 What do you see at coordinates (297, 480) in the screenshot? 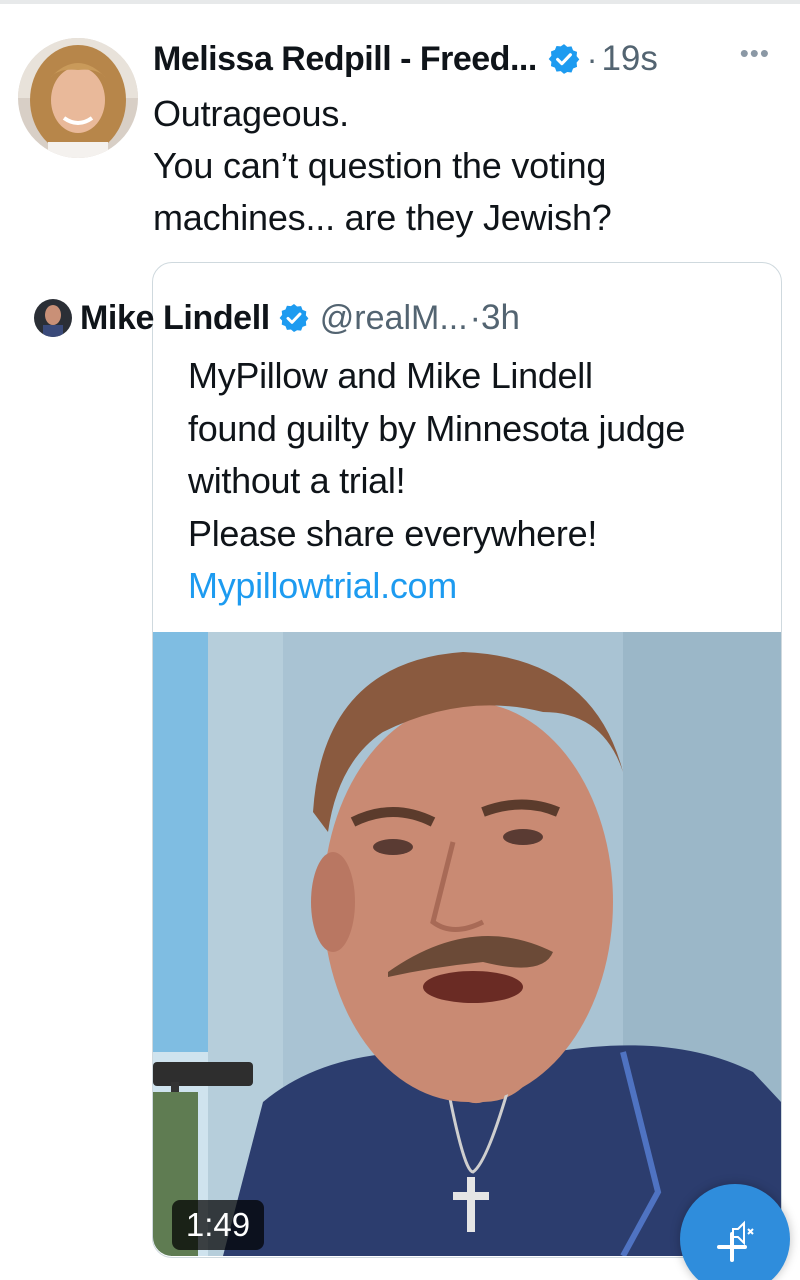
I see `quoted-text-line: without a trial!` at bounding box center [297, 480].